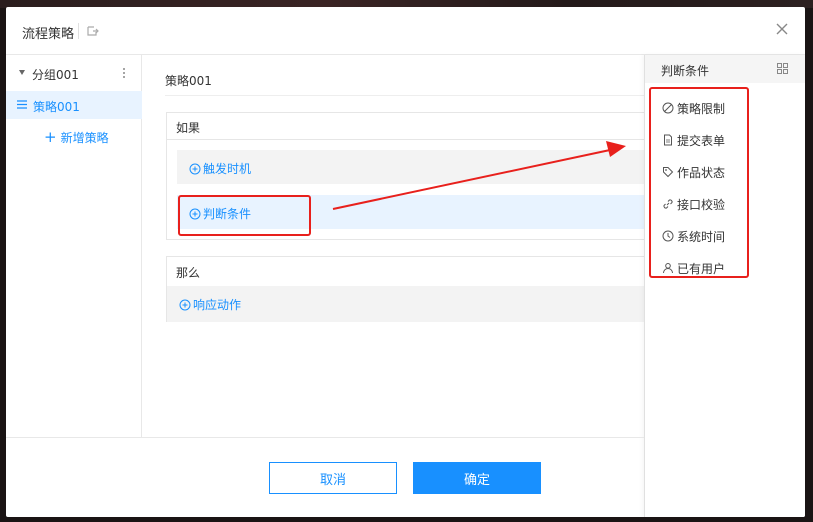 This screenshot has height=522, width=813. I want to click on list-icon, so click(22, 104).